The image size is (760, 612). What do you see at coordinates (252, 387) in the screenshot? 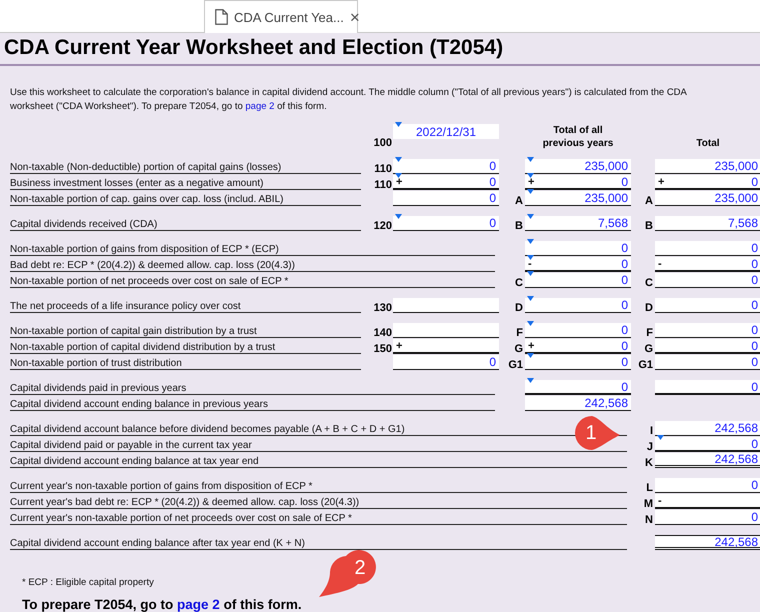
I see `row-label: Capital dividends paid in previous years` at bounding box center [252, 387].